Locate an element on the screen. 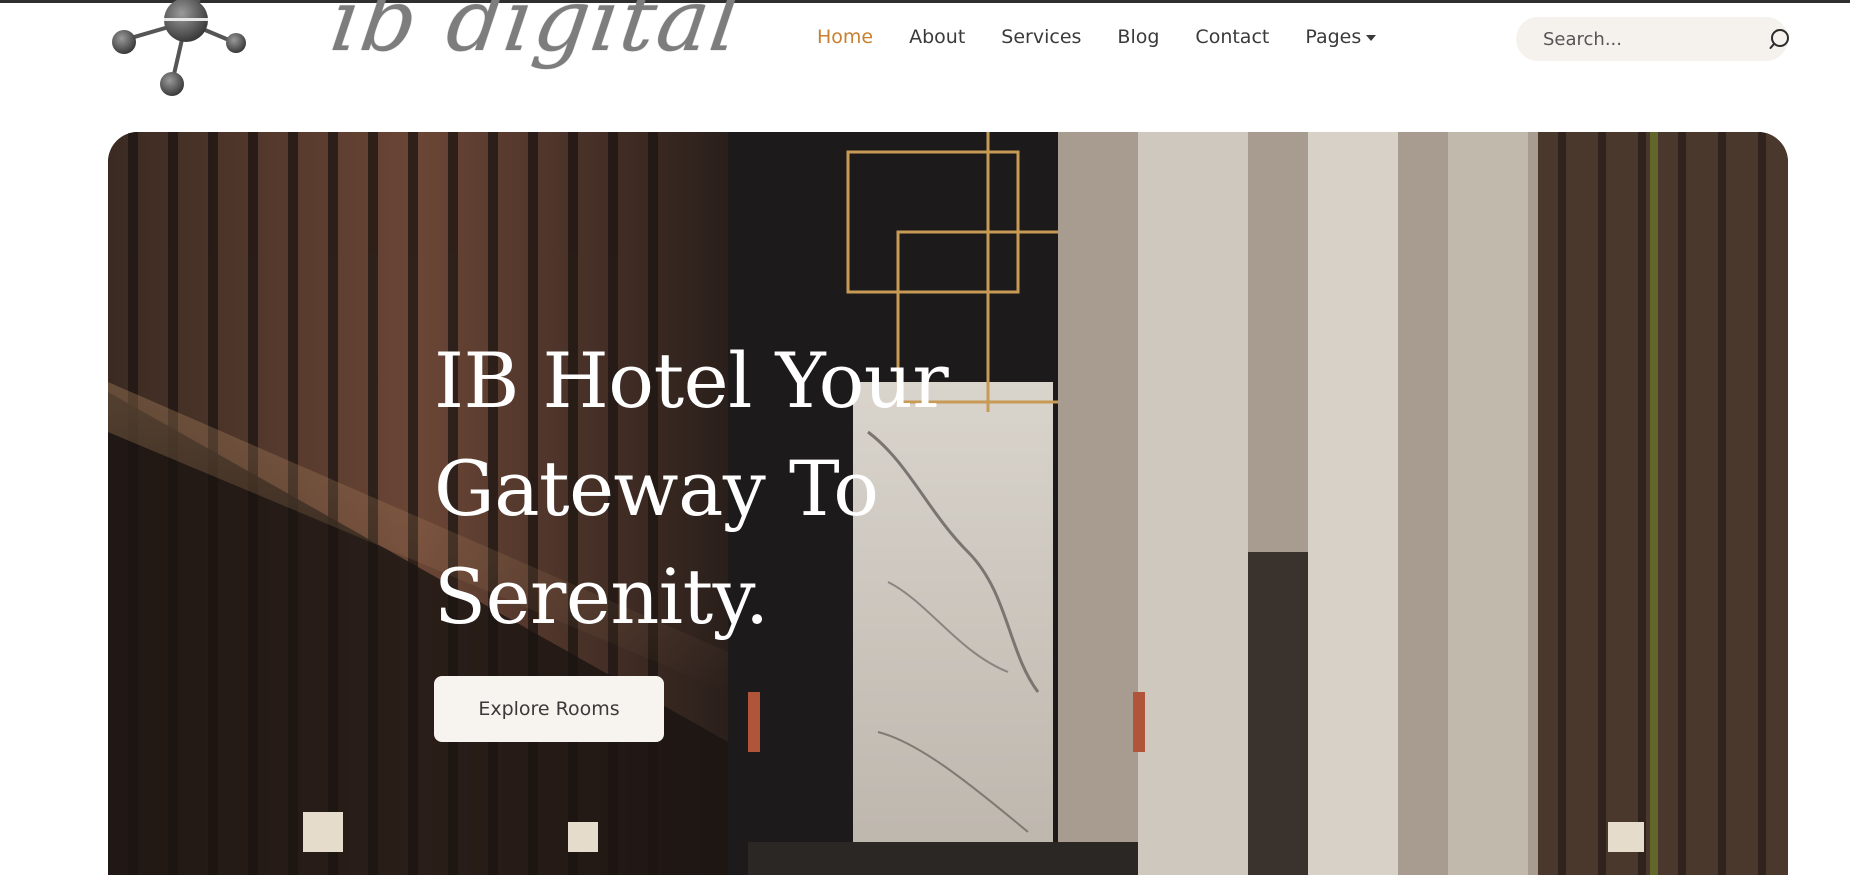  caret-down-icon is located at coordinates (1371, 37).